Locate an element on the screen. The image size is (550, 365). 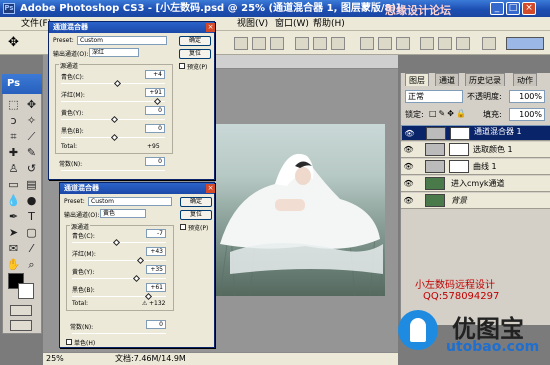
layer-row: 👁 背景 is located at coordinates (475, 201).